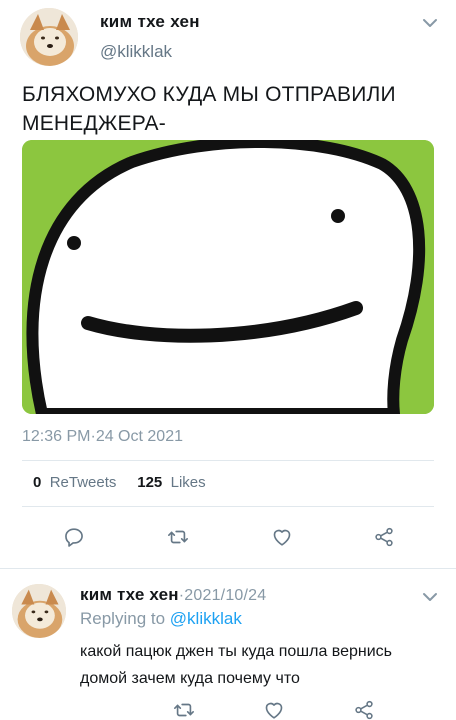 This screenshot has height=720, width=456. Describe the element at coordinates (39, 611) in the screenshot. I see `reply-author-avatar` at that location.